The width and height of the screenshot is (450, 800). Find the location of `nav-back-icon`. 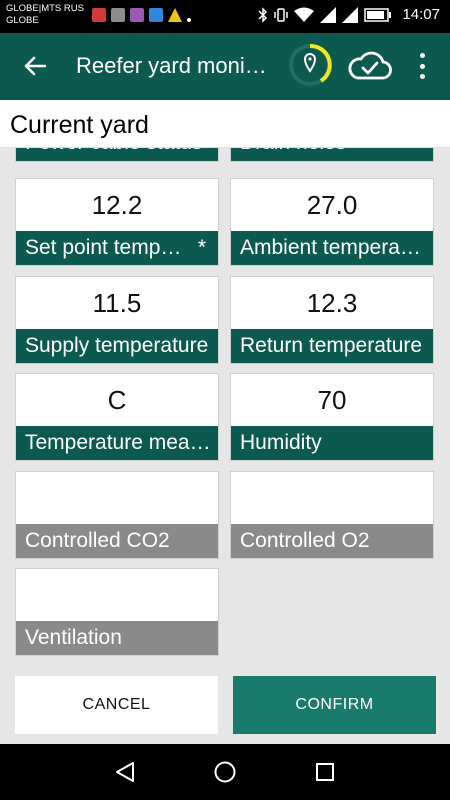

nav-back-icon is located at coordinates (125, 772).